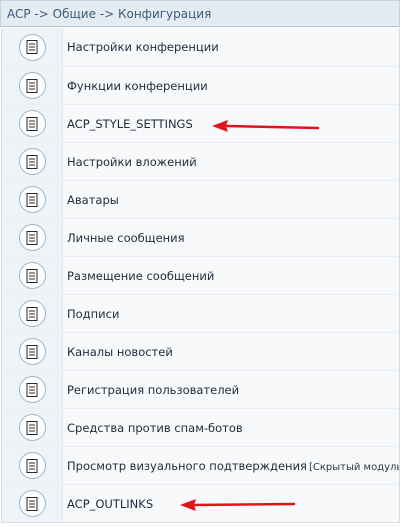 The width and height of the screenshot is (402, 527). I want to click on menu-row: Настройки вложений, so click(200, 161).